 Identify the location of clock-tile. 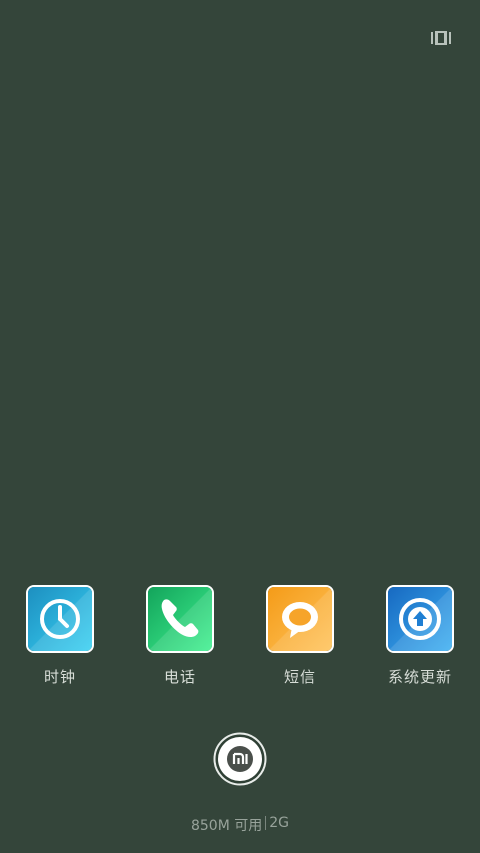
(60, 619).